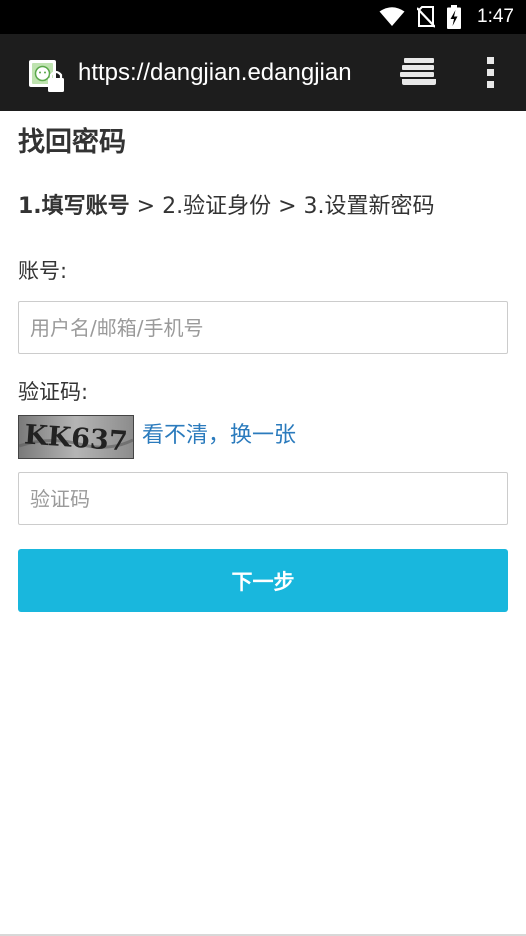  What do you see at coordinates (263, 17) in the screenshot?
I see `status-bar: 1:47` at bounding box center [263, 17].